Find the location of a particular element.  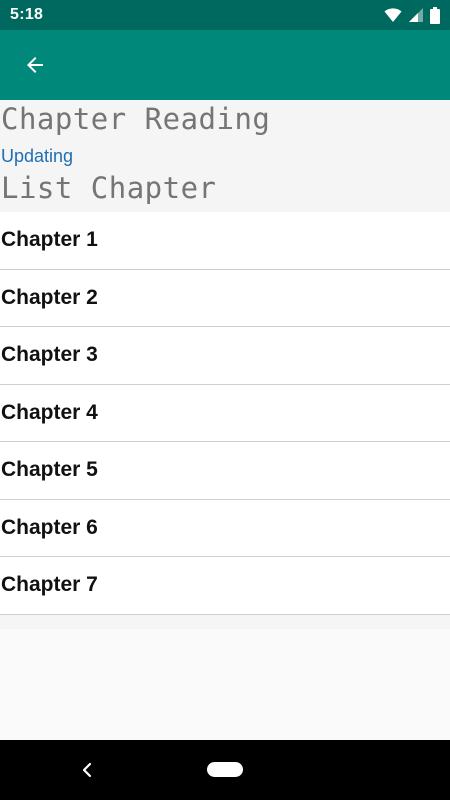

chapter-item: Chapter 1 is located at coordinates (225, 241).